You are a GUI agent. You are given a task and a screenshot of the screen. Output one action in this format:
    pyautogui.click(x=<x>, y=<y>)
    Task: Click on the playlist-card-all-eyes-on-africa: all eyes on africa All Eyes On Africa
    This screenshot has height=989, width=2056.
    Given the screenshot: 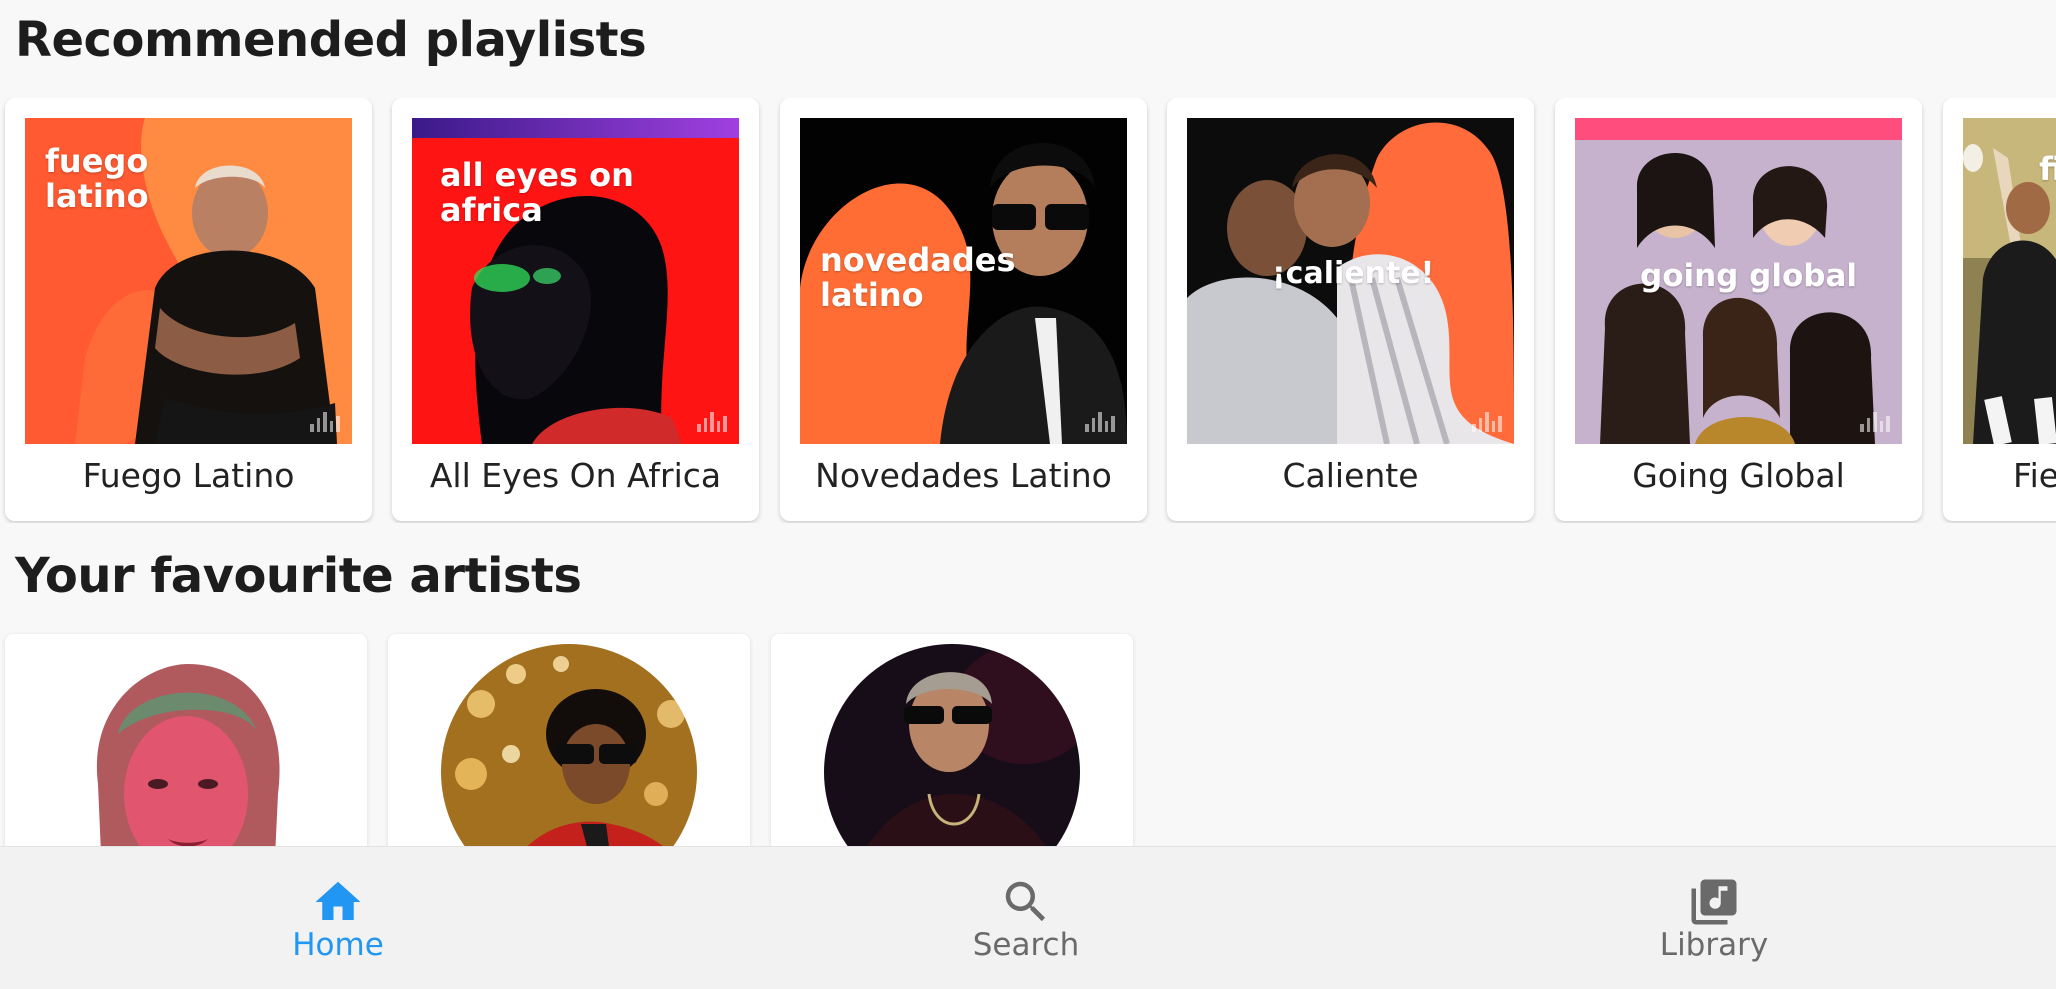 What is the action you would take?
    pyautogui.click(x=575, y=309)
    